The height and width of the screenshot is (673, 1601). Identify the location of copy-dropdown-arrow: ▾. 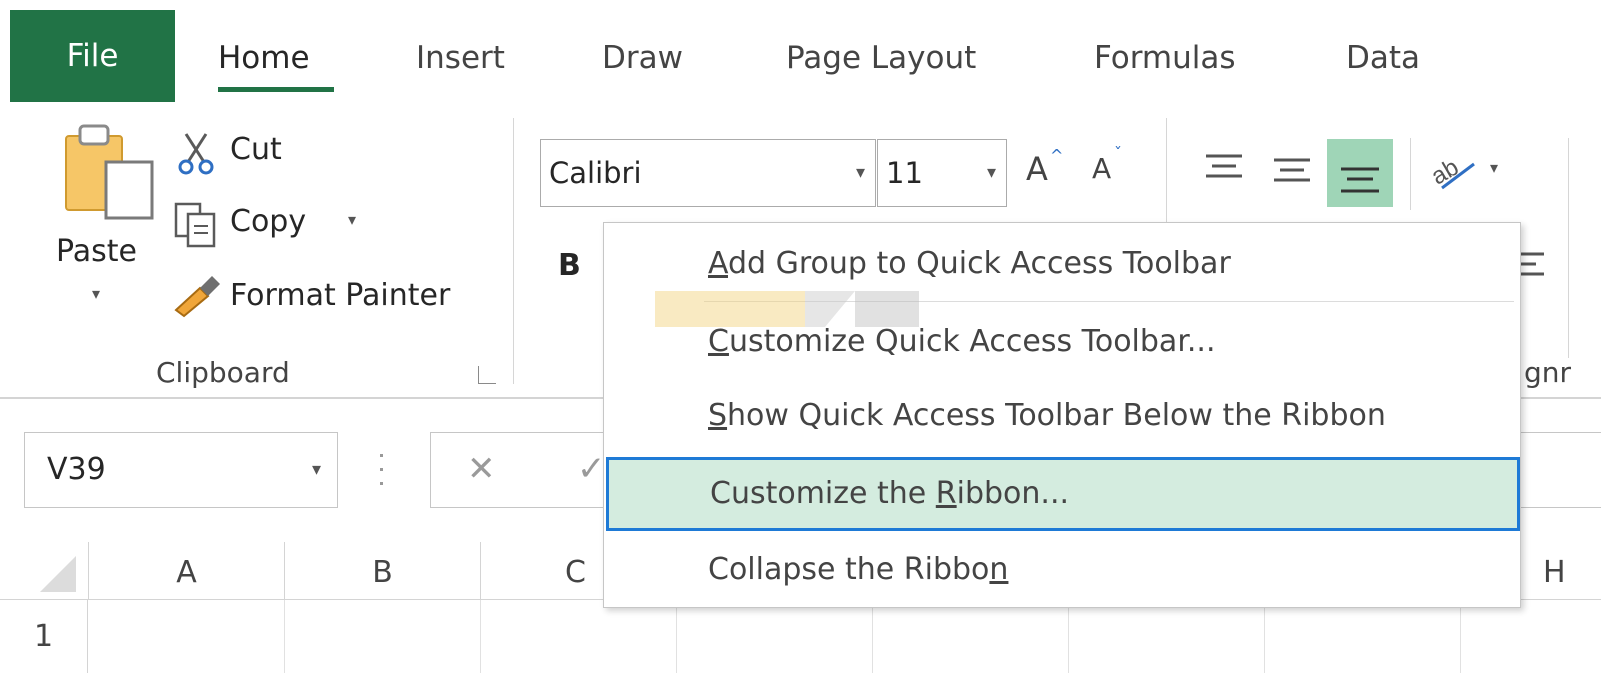
(352, 219).